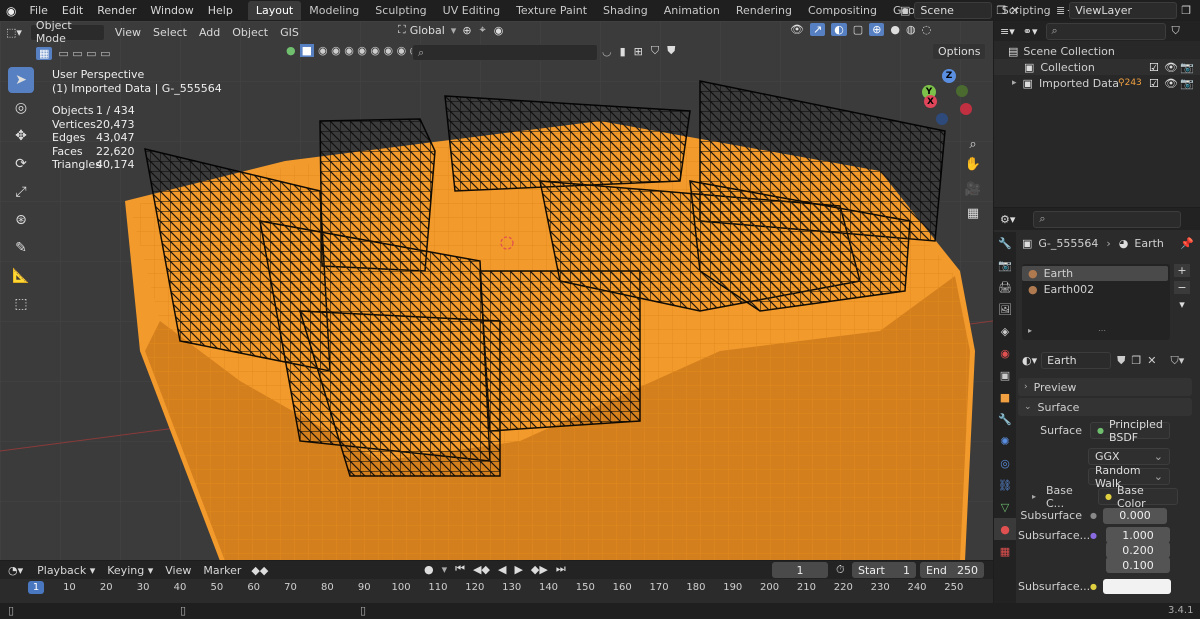  What do you see at coordinates (1007, 31) in the screenshot?
I see `outliner-editor-icon: ≡▾` at bounding box center [1007, 31].